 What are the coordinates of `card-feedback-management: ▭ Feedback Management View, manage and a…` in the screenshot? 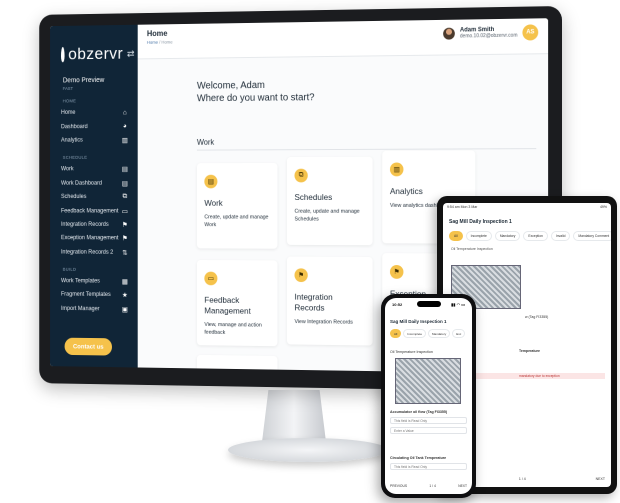 It's located at (237, 303).